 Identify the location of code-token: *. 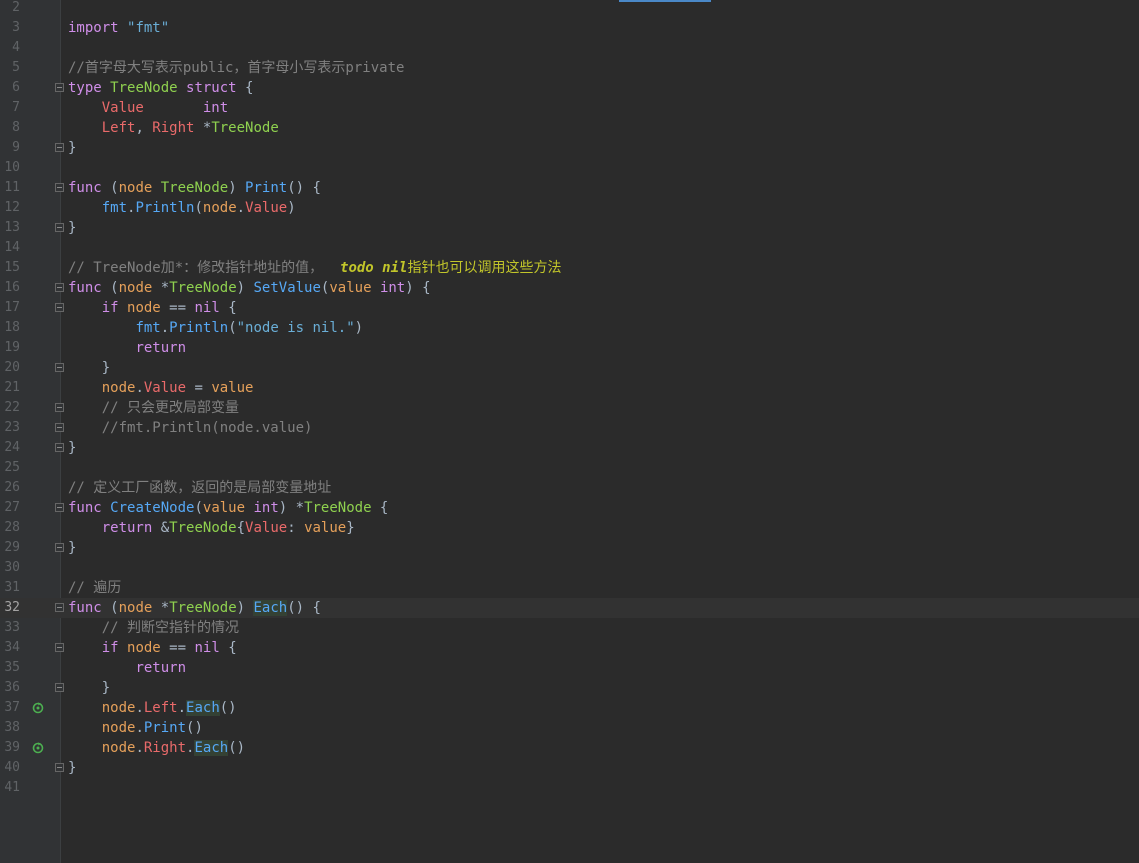
(165, 288).